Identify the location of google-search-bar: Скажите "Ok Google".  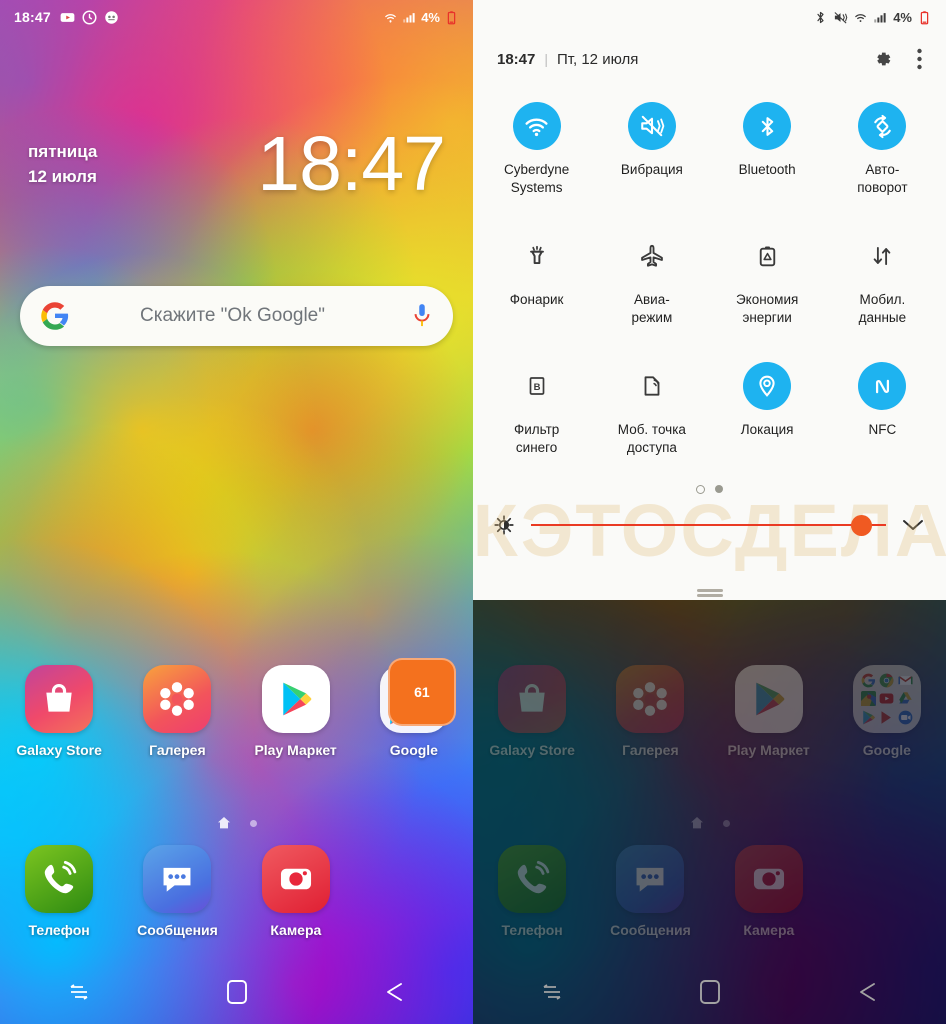
(236, 316).